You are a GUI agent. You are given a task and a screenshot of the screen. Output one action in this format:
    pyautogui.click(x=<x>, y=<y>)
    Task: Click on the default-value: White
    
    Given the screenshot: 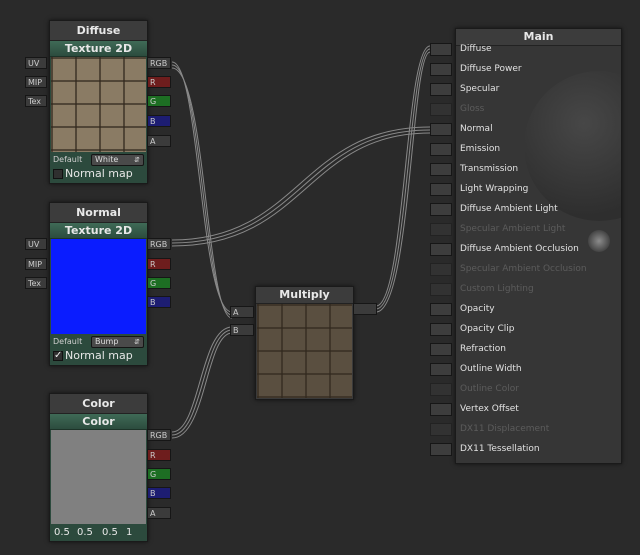 What is the action you would take?
    pyautogui.click(x=107, y=159)
    